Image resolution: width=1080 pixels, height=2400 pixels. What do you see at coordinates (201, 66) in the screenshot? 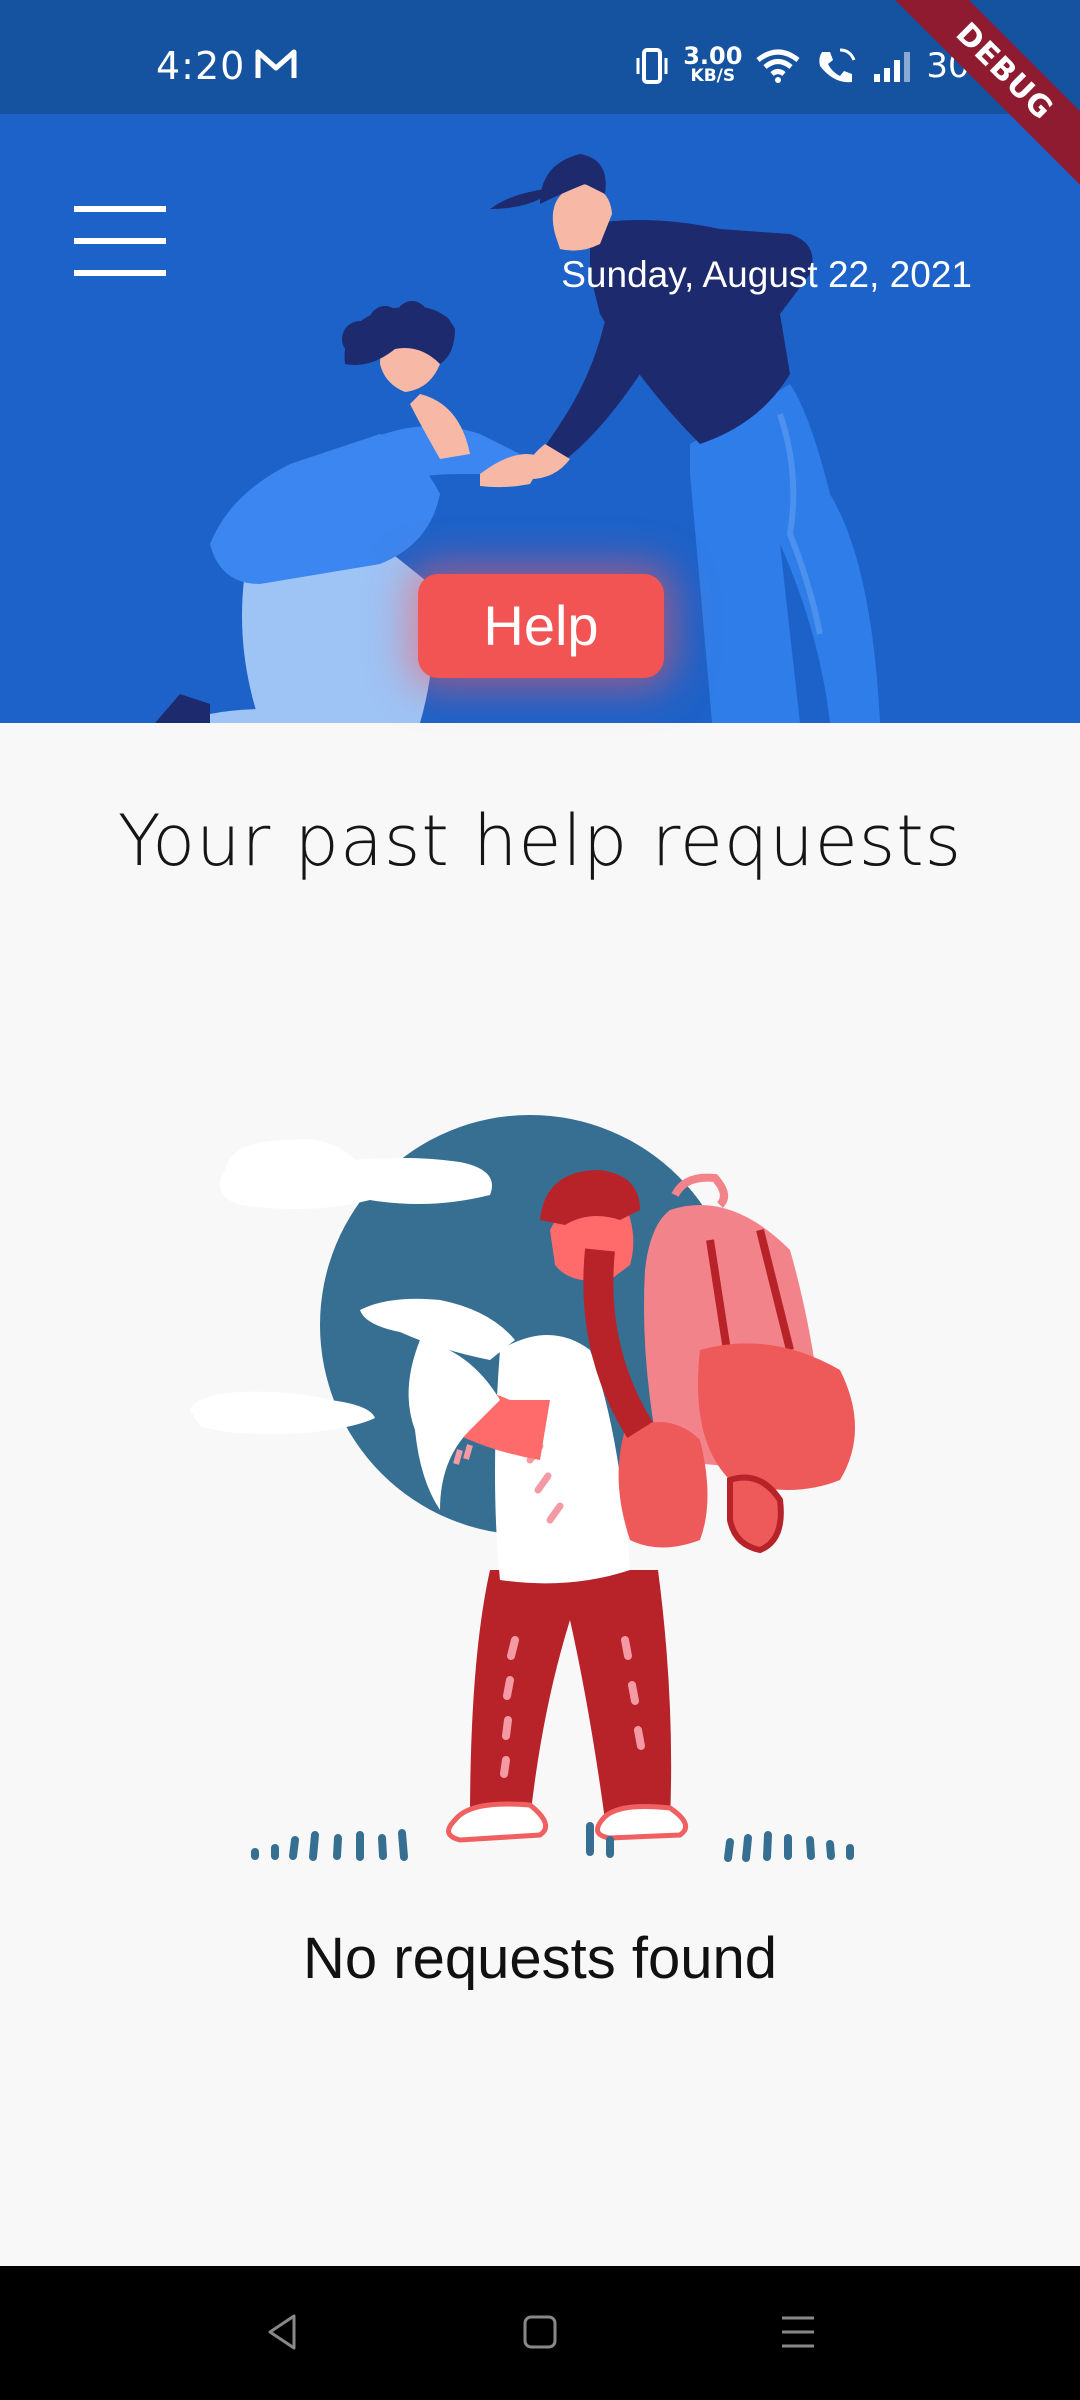
I see `status-time: 4:20` at bounding box center [201, 66].